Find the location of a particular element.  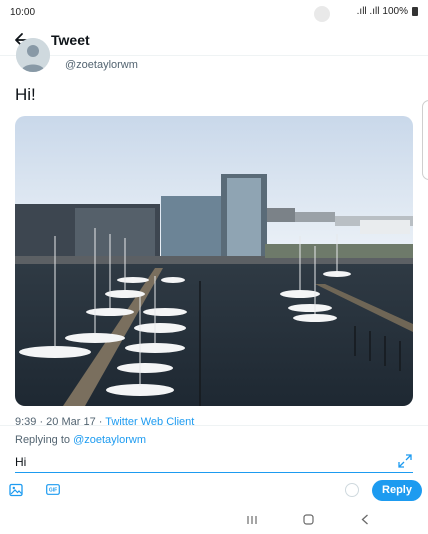

home-icon is located at coordinates (308, 519).